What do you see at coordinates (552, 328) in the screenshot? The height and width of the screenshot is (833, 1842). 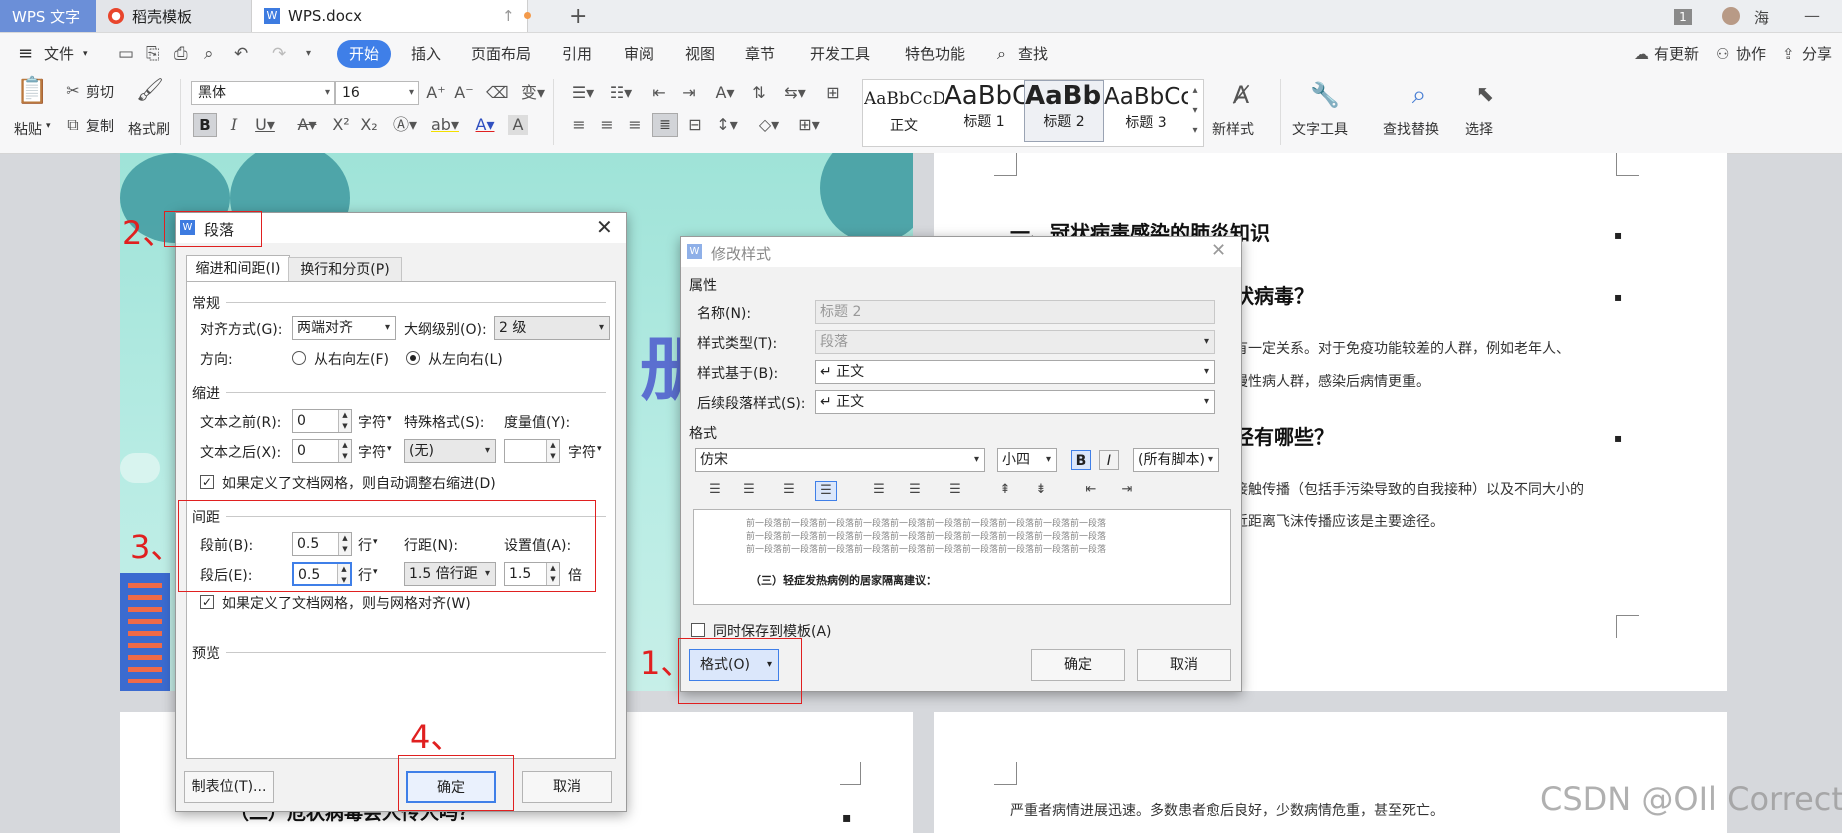 I see `outline-level-select: 2 级 ▾` at bounding box center [552, 328].